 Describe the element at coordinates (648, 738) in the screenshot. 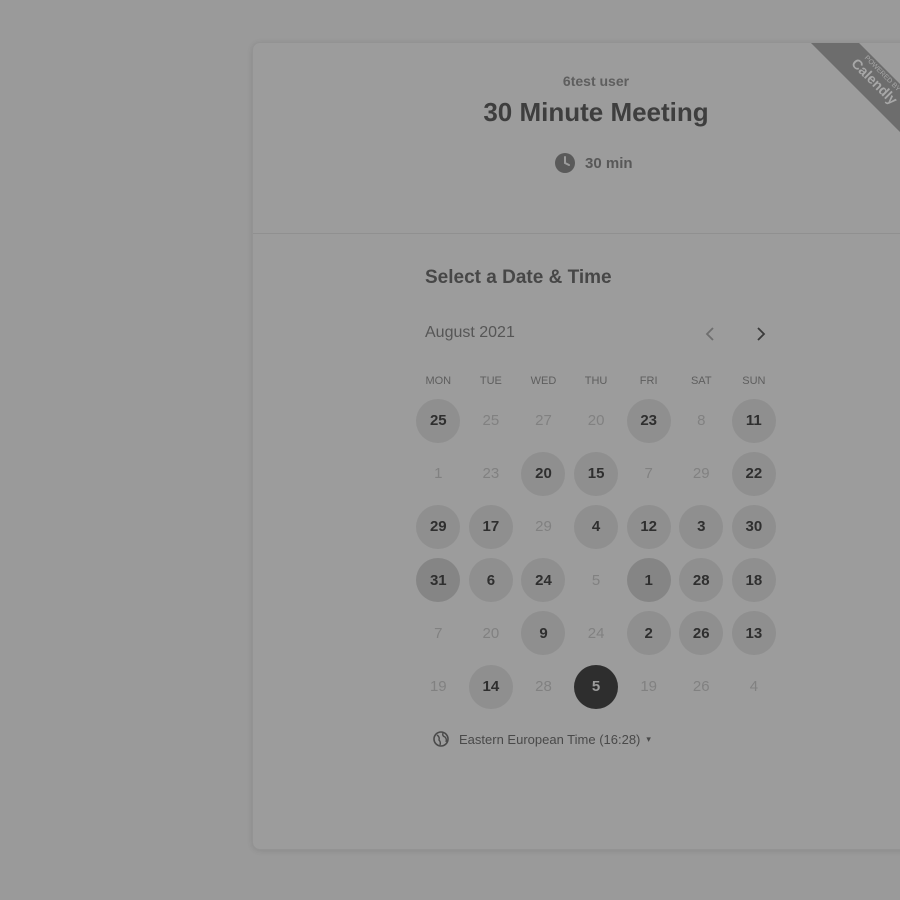

I see `caret-down-icon: ▾` at that location.